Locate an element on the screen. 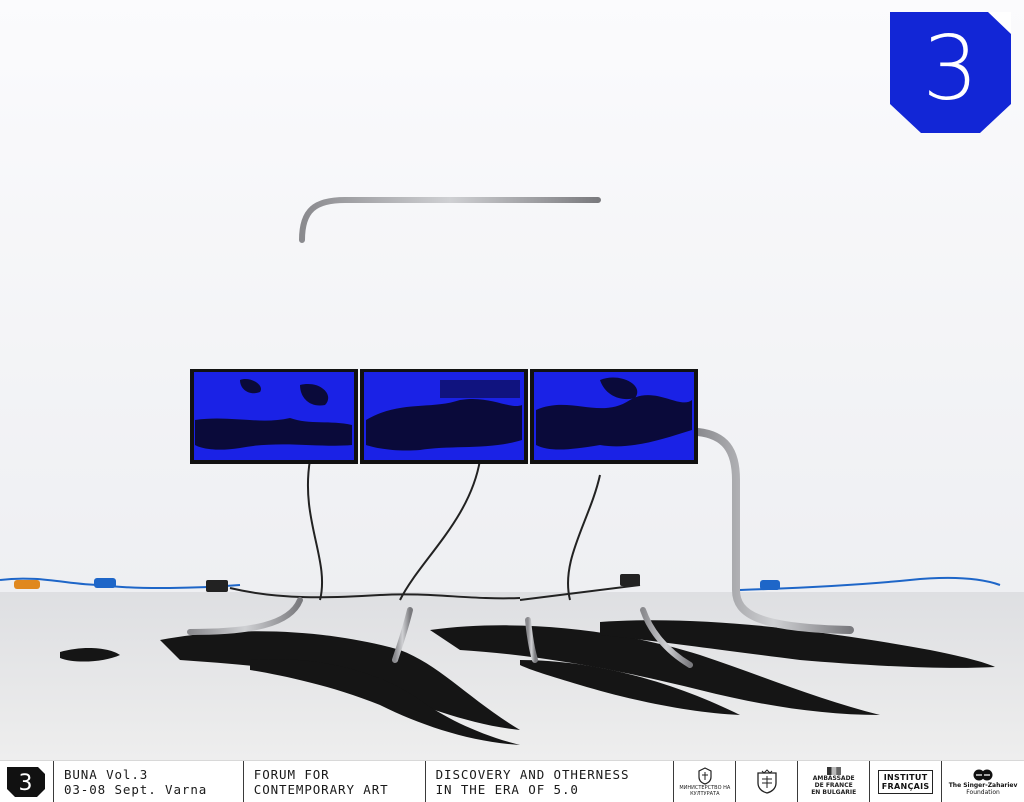  partner-municipality is located at coordinates (767, 781).